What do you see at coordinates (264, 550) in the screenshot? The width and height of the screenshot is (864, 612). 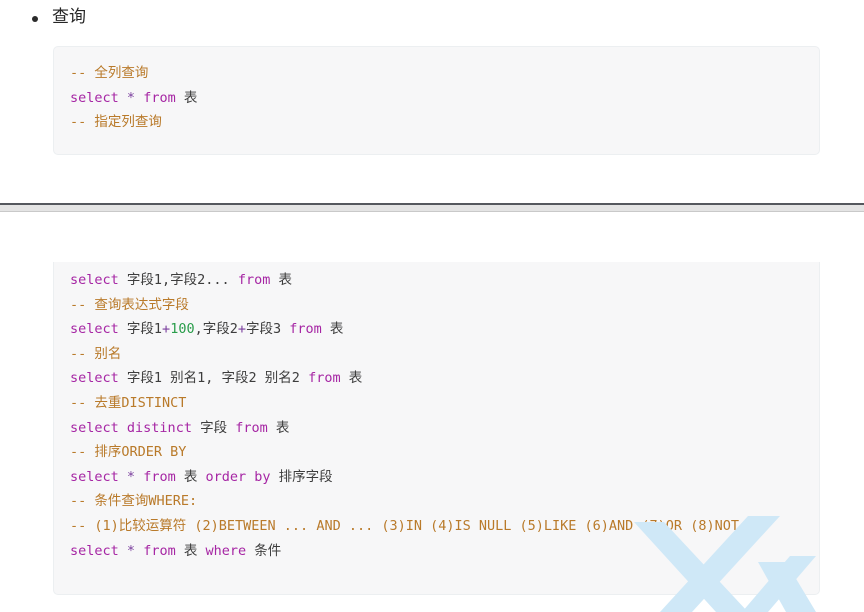 I see `code-token-plain: 条件` at bounding box center [264, 550].